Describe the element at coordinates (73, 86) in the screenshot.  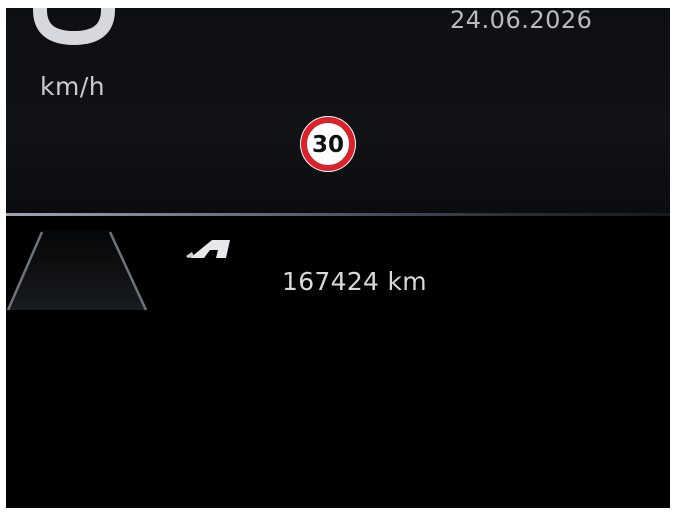
I see `speed-unit-label: km/h` at that location.